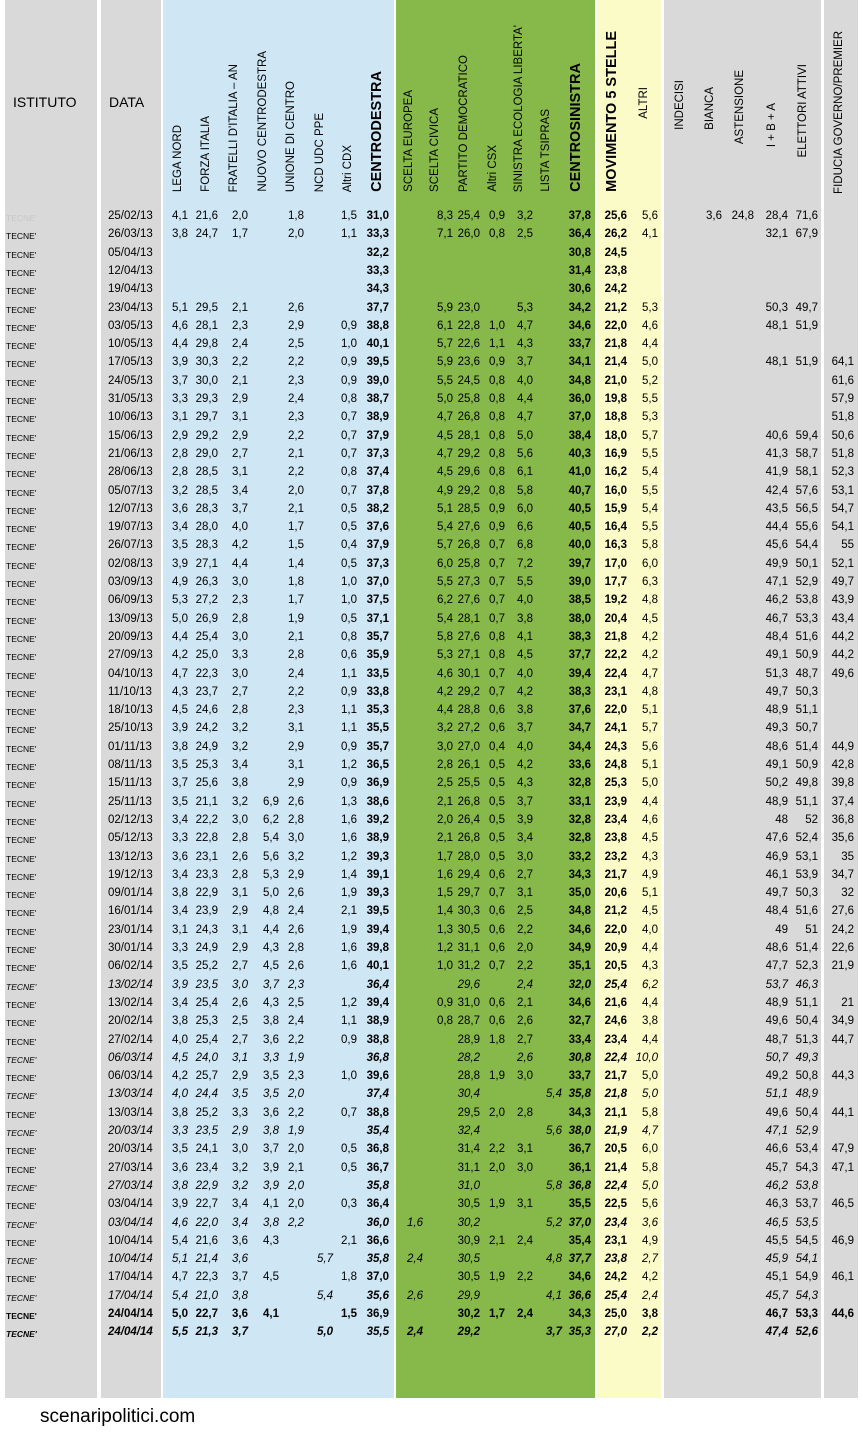 The width and height of the screenshot is (863, 1444). I want to click on cell-sel: 5,3, so click(525, 307).